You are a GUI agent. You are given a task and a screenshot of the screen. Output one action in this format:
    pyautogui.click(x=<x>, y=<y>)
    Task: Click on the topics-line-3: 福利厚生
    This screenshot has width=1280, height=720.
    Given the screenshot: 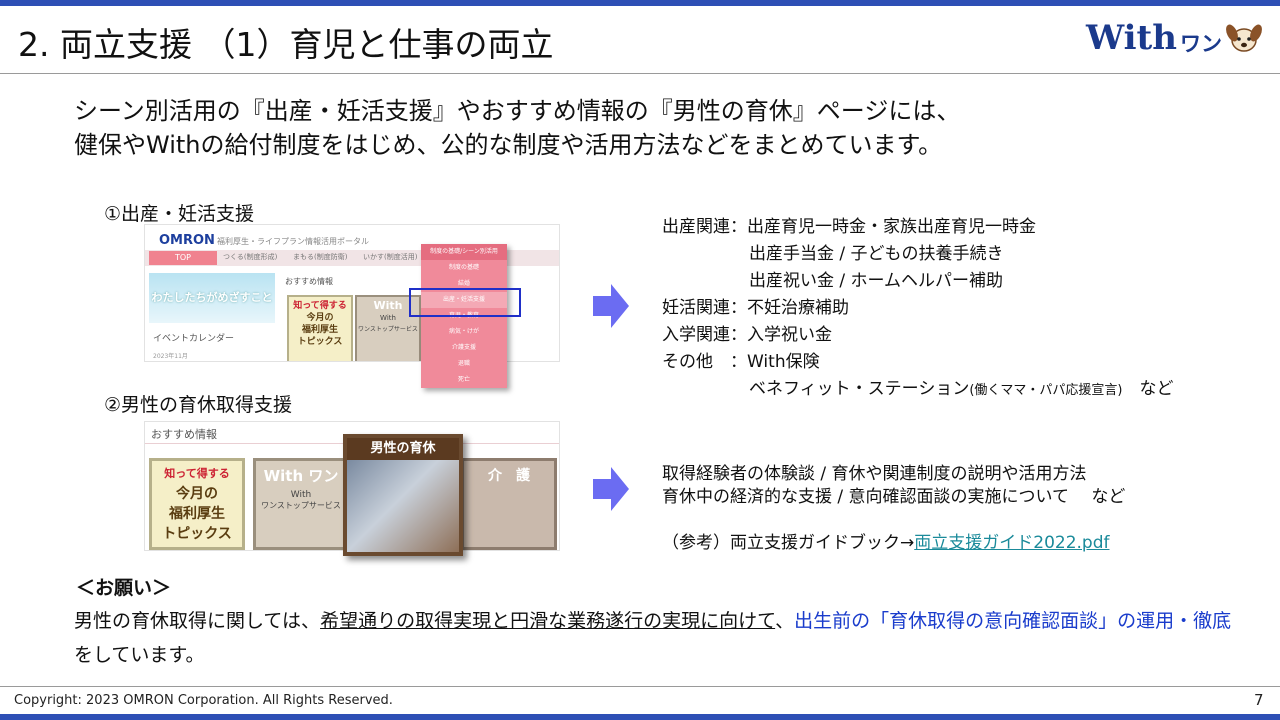 What is the action you would take?
    pyautogui.click(x=319, y=330)
    